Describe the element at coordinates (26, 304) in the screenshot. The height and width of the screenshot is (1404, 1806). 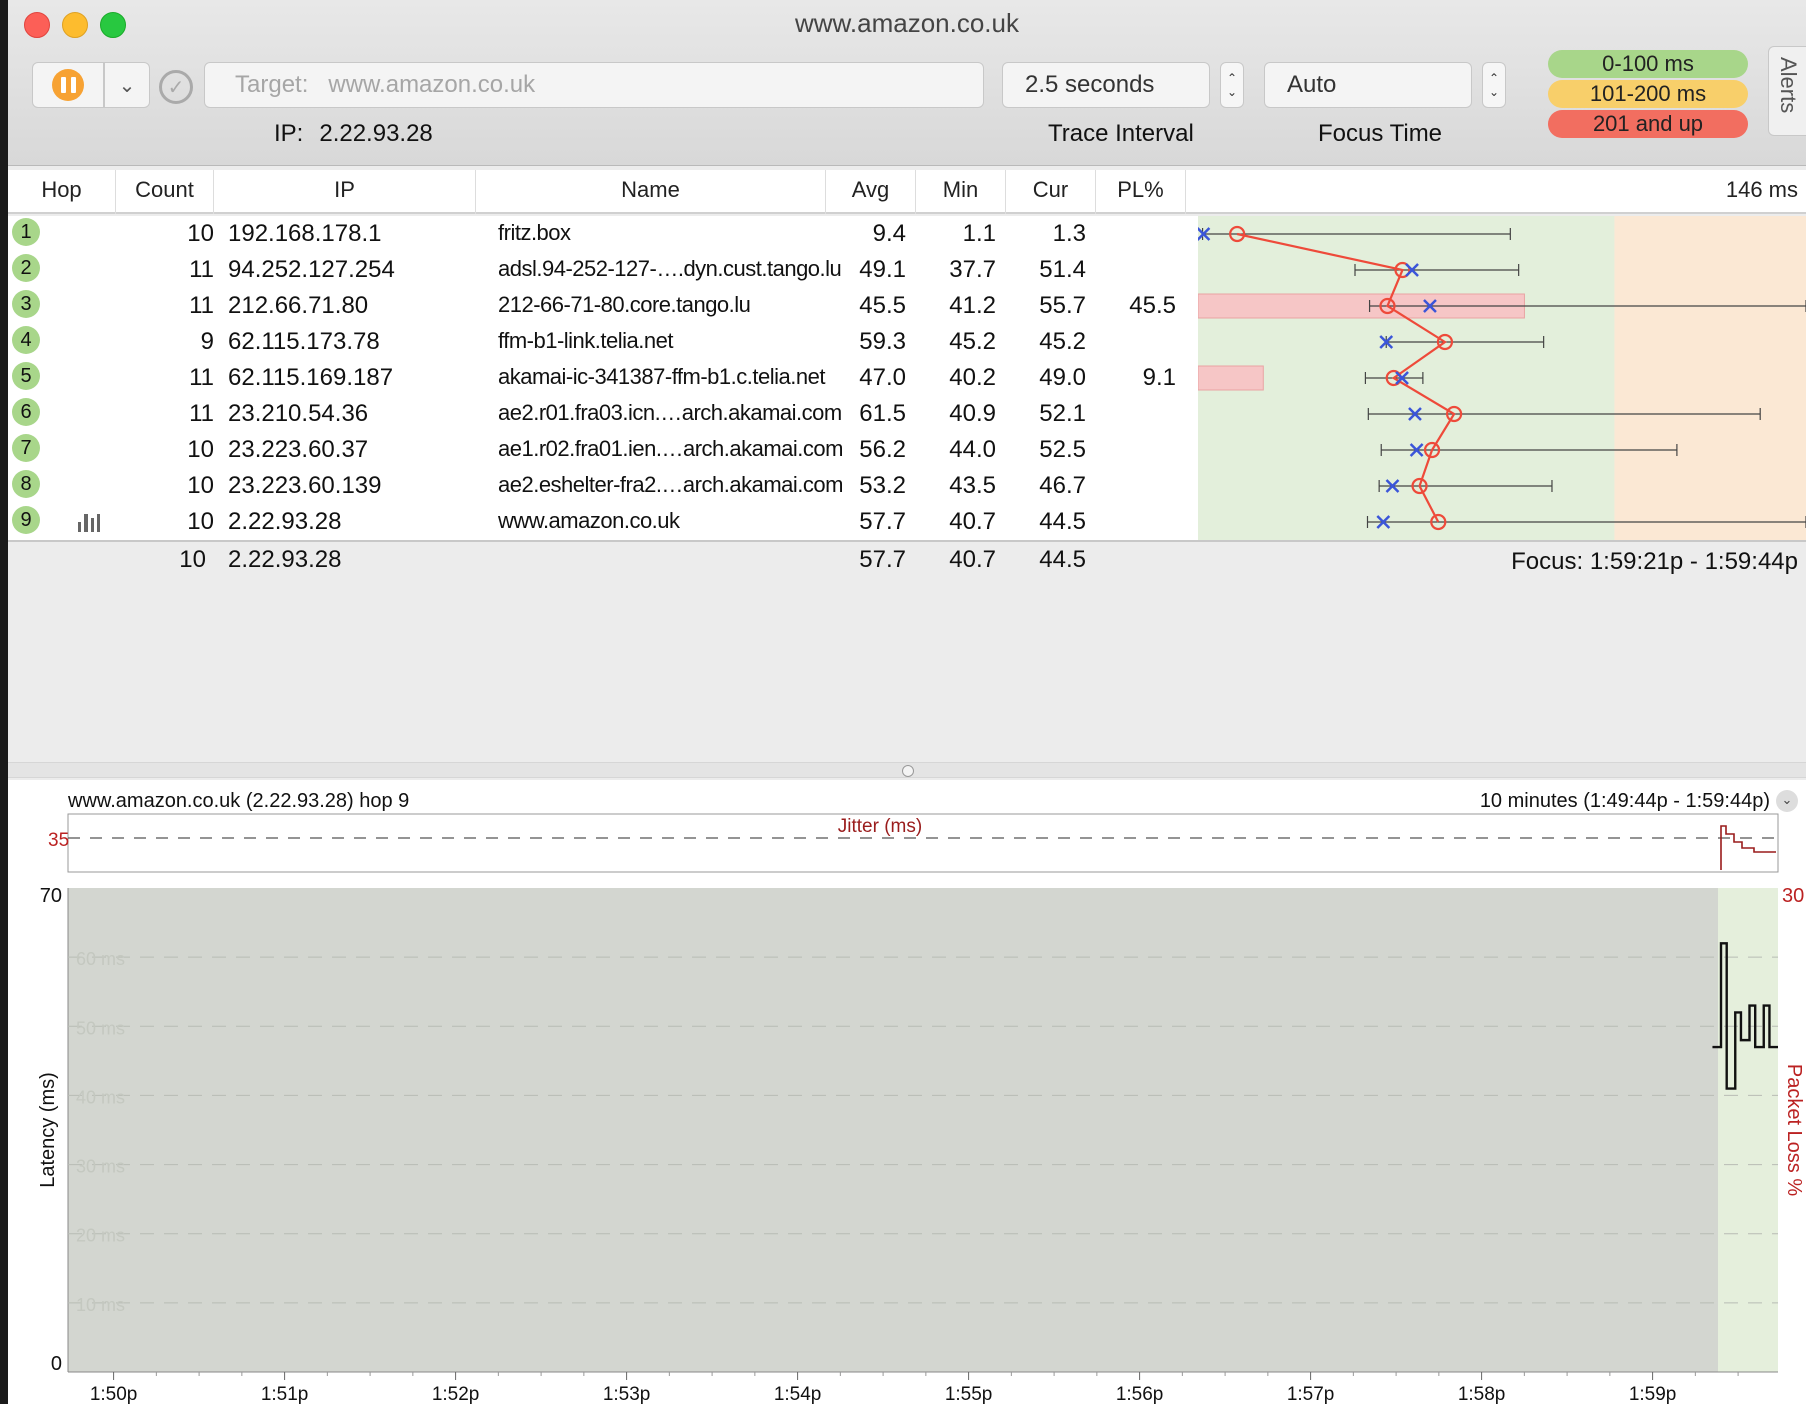
I see `hop-badge: 3` at that location.